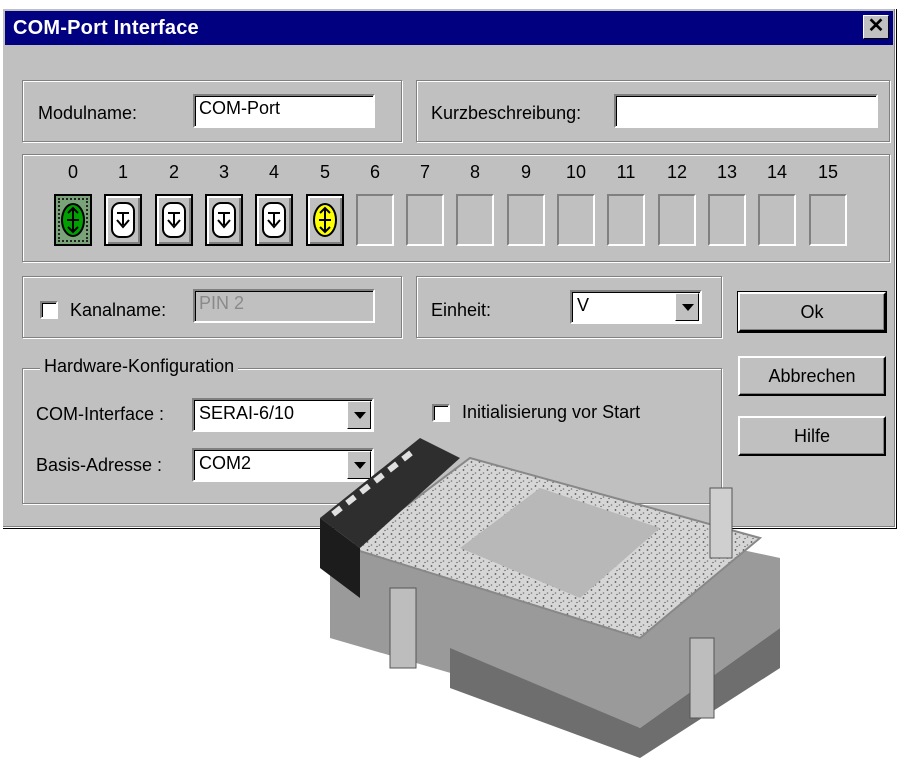  What do you see at coordinates (449, 28) in the screenshot?
I see `title-bar: COM-Port Interface ✕` at bounding box center [449, 28].